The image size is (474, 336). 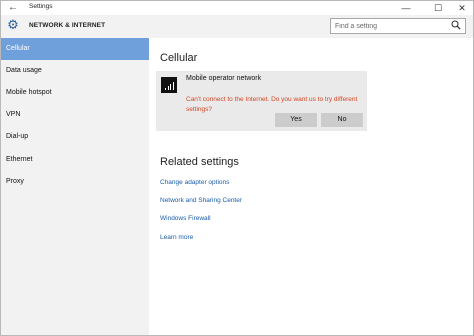 I want to click on yes-button: Yes, so click(x=296, y=120).